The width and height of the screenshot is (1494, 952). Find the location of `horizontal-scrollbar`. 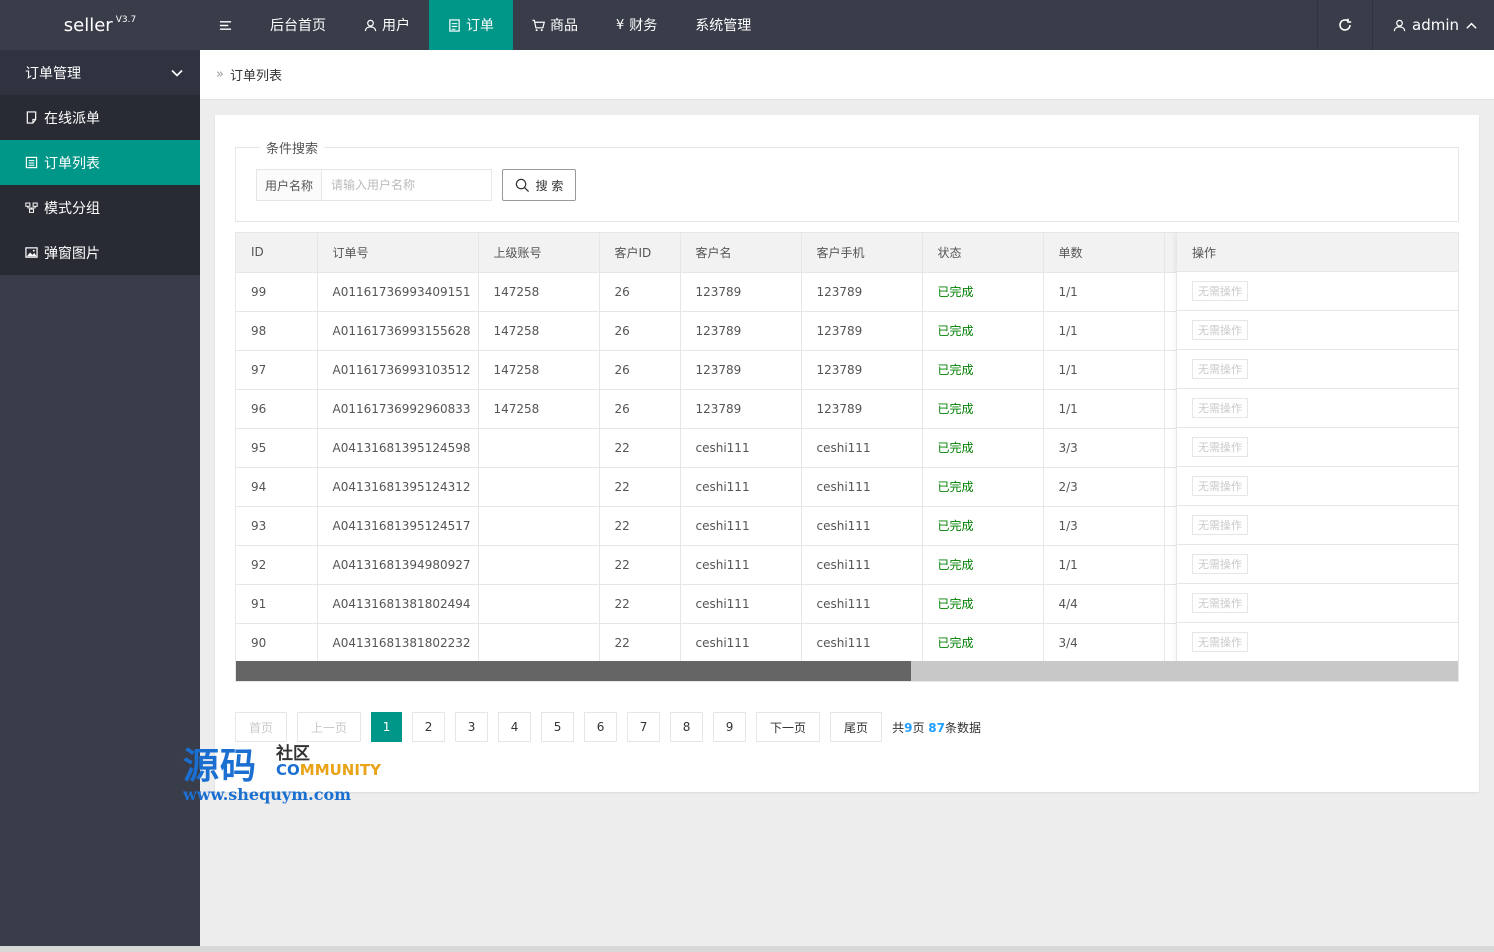

horizontal-scrollbar is located at coordinates (847, 671).